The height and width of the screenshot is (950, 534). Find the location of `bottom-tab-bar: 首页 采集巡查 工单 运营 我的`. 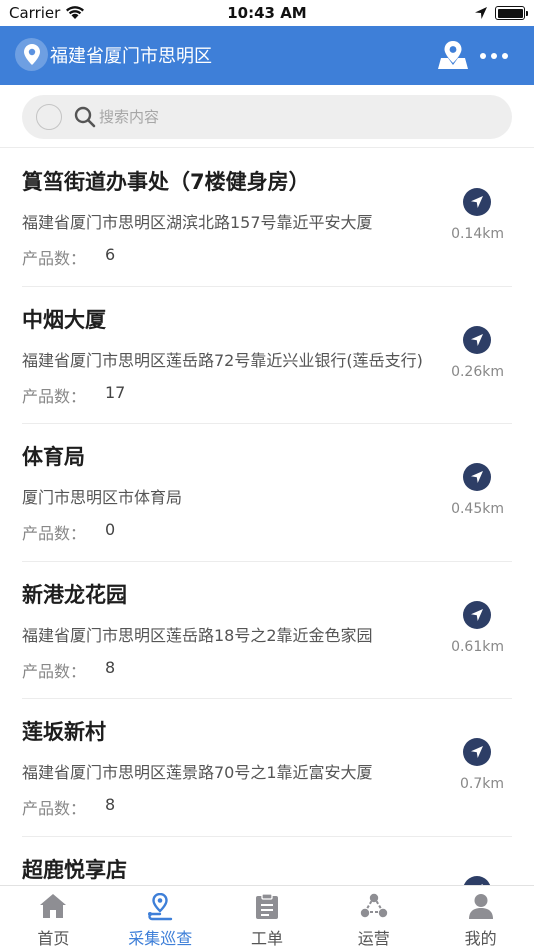

bottom-tab-bar: 首页 采集巡查 工单 运营 我的 is located at coordinates (267, 917).